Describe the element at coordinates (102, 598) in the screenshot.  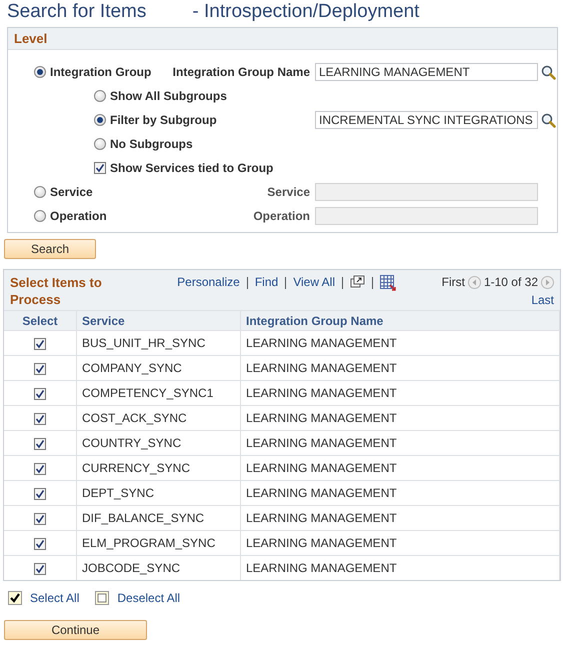
I see `empty-box-icon` at that location.